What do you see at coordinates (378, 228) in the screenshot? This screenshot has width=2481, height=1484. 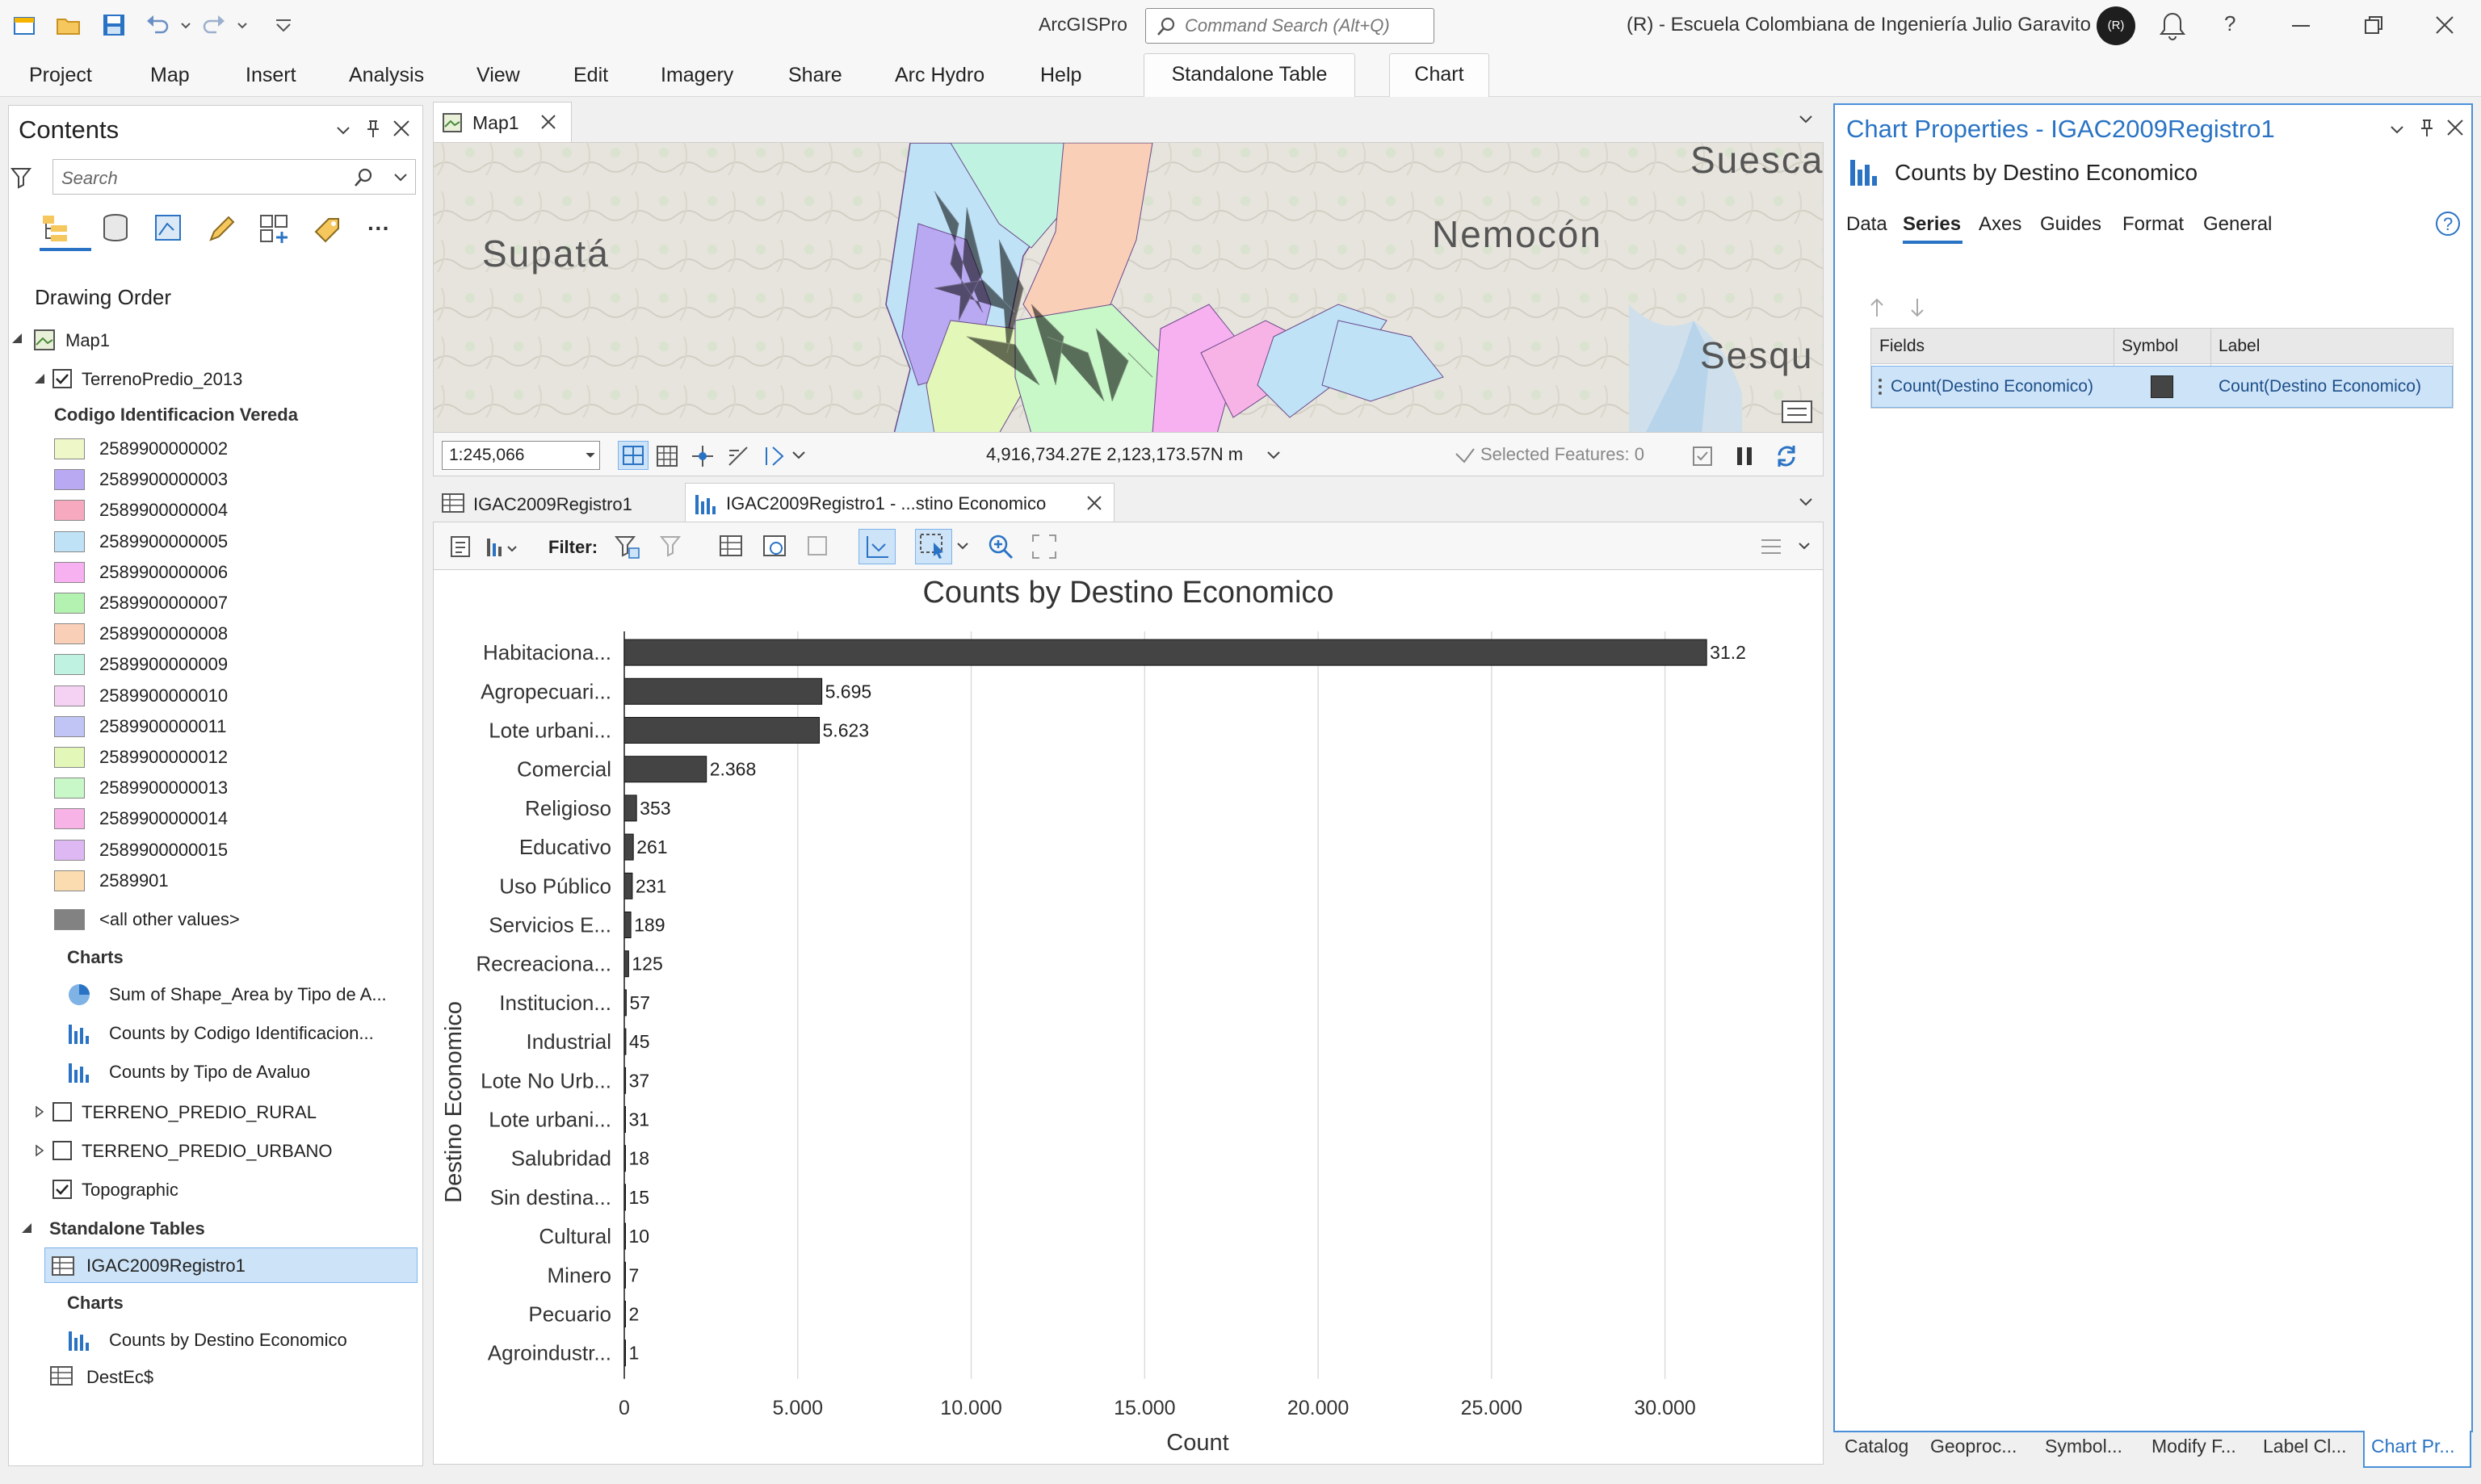 I see `more-views-icon: ···` at bounding box center [378, 228].